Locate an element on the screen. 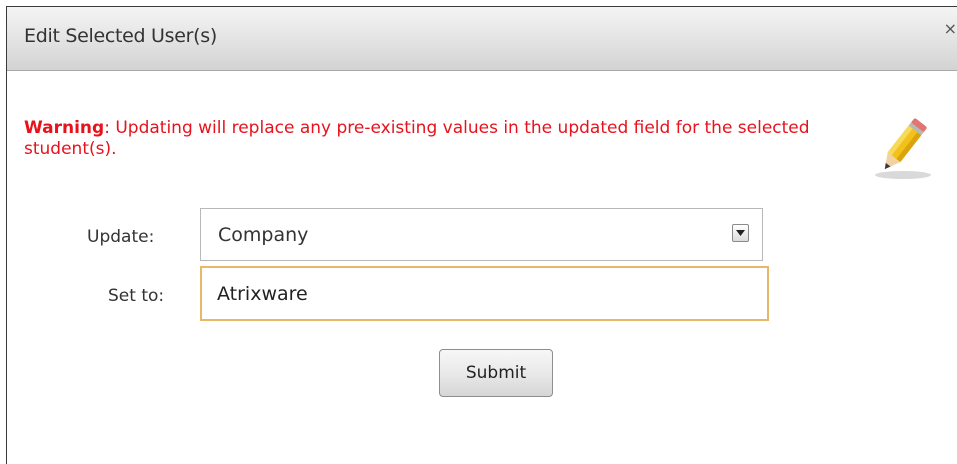  update-field-select: Company is located at coordinates (481, 234).